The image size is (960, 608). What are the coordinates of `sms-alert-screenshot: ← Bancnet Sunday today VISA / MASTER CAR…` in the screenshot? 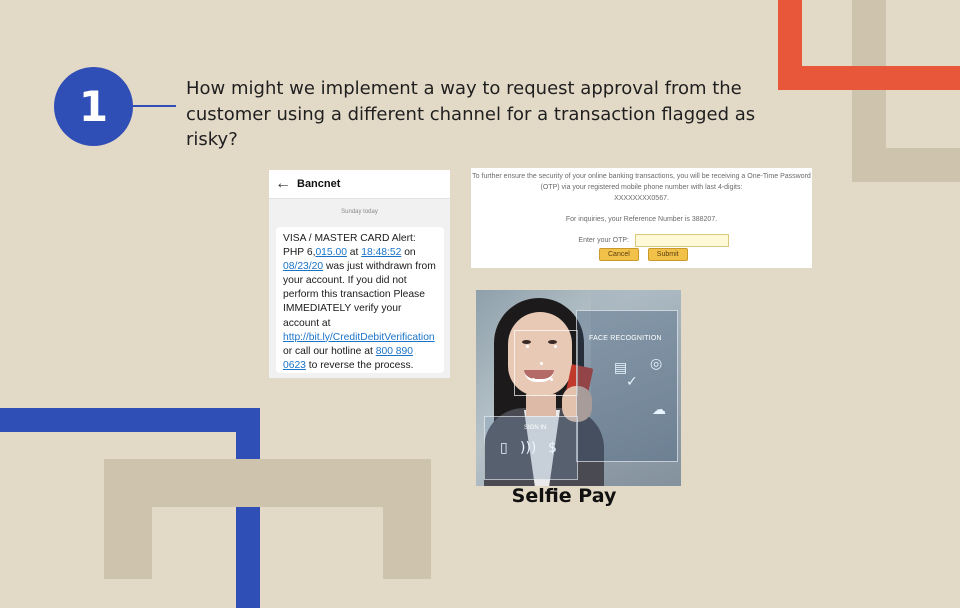 It's located at (359, 274).